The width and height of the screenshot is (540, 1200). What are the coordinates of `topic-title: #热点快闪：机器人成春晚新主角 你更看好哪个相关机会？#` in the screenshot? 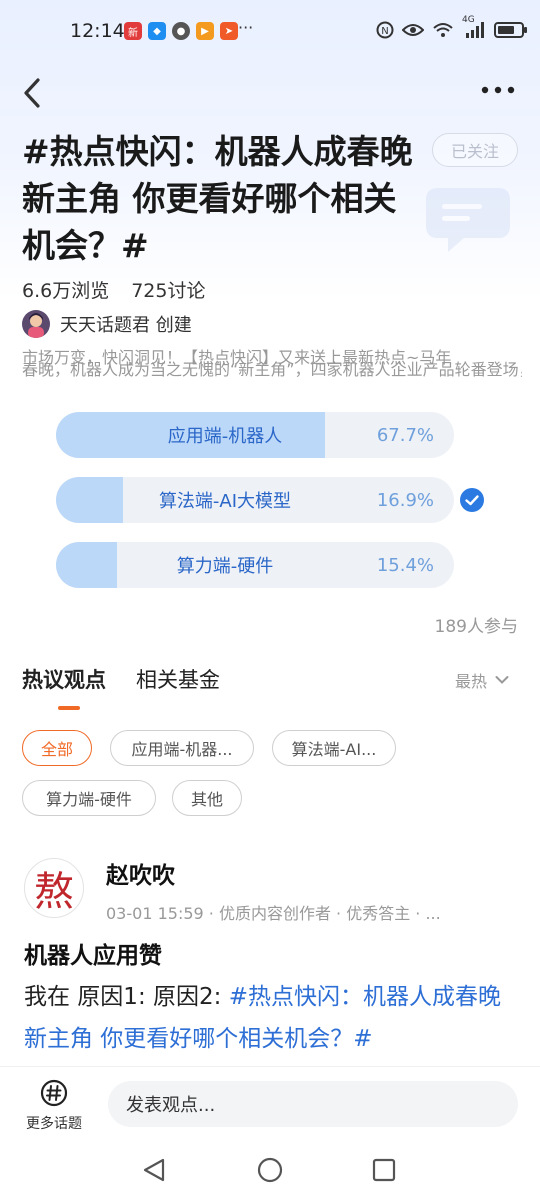 It's located at (217, 198).